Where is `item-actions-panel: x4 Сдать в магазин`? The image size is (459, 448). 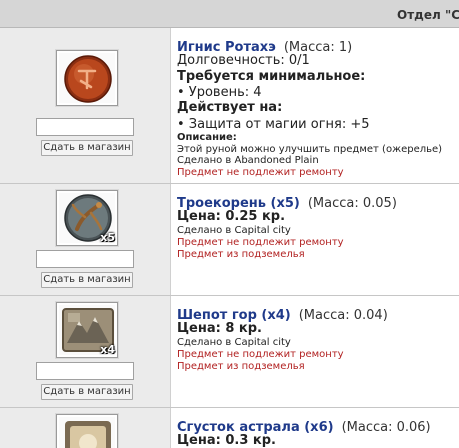 item-actions-panel: x4 Сдать в магазин is located at coordinates (85, 351).